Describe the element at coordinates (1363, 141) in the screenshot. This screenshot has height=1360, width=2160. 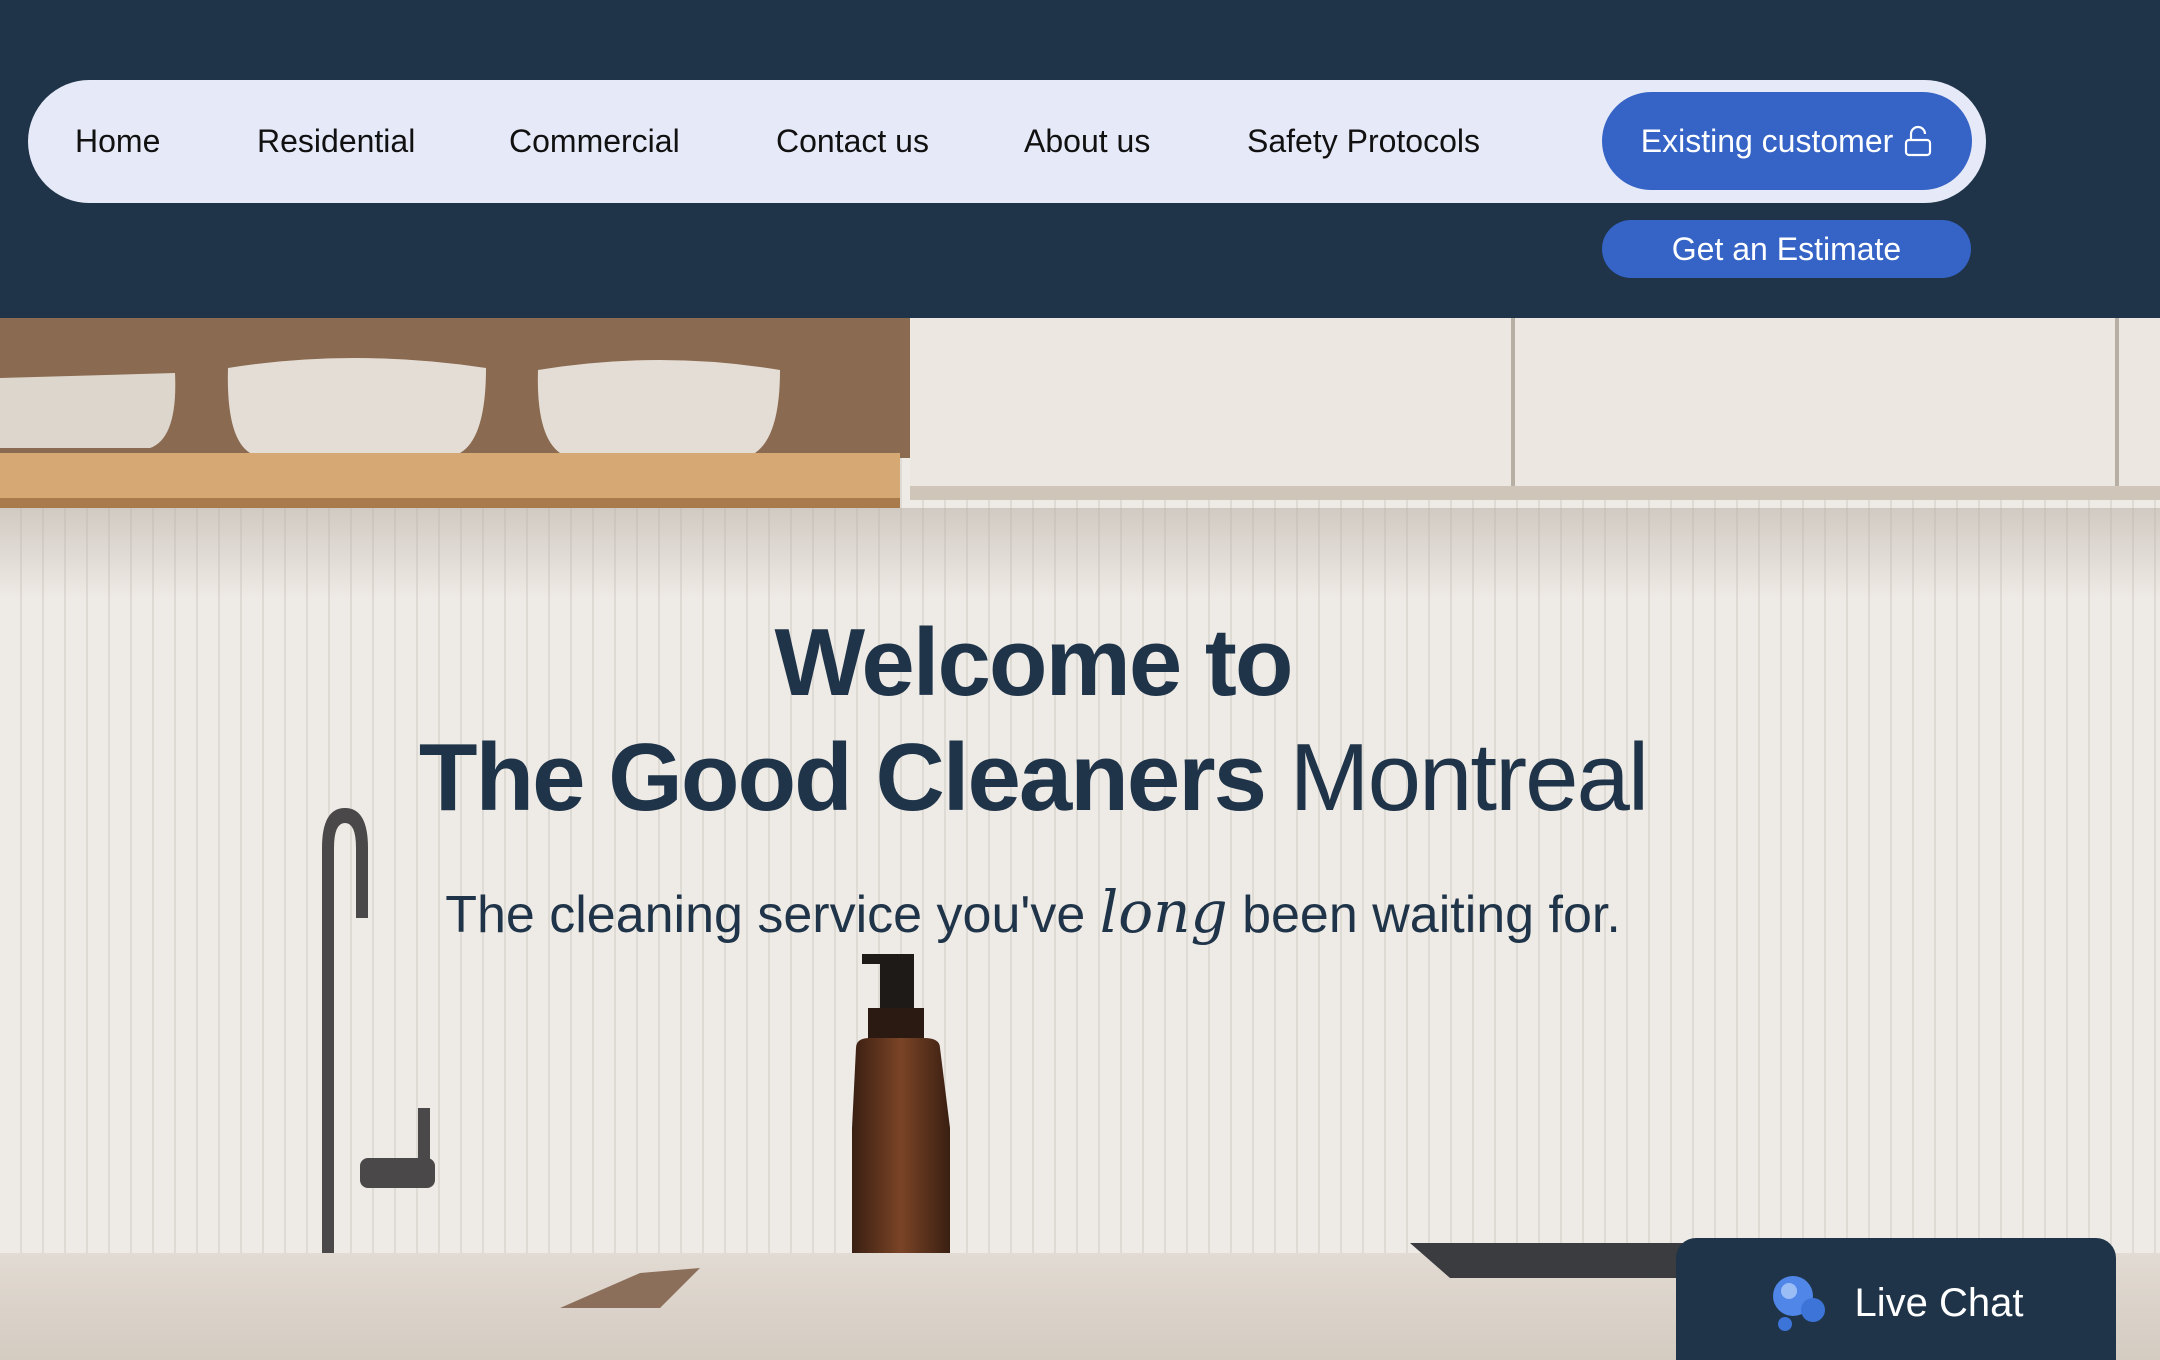
I see `nav-item-safety: Safety Protocols` at that location.